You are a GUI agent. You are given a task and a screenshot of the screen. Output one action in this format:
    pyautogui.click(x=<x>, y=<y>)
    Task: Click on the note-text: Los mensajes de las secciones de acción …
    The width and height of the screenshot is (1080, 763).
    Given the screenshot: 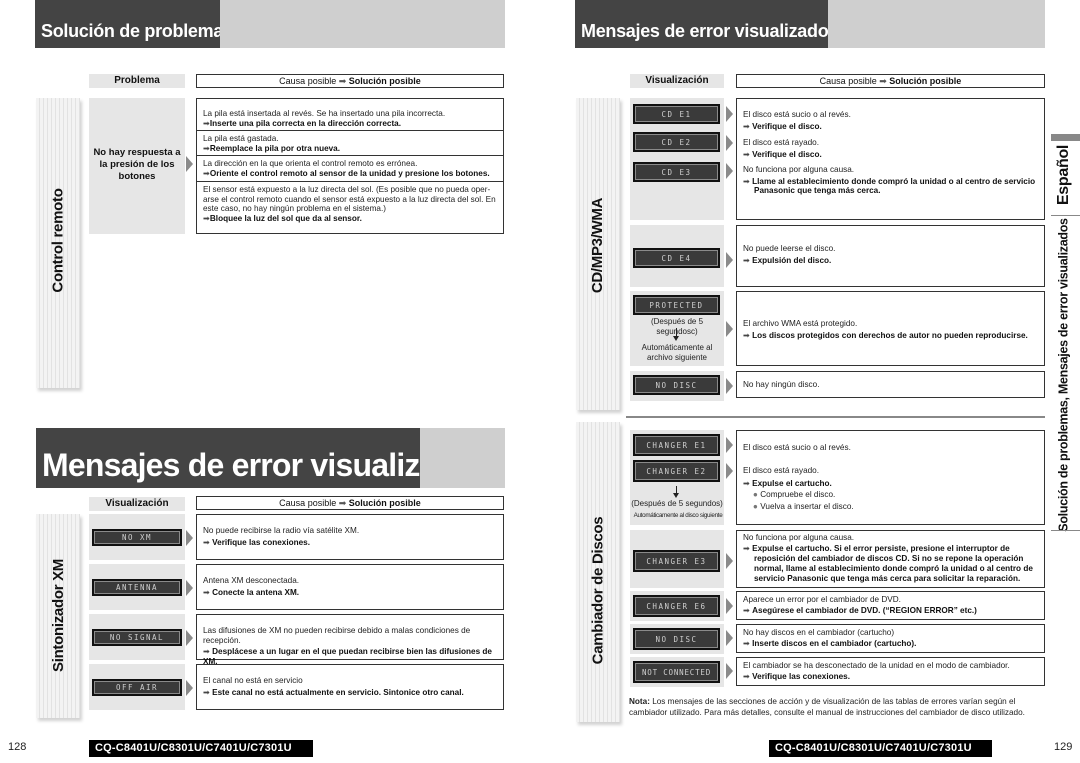 What is the action you would take?
    pyautogui.click(x=827, y=707)
    